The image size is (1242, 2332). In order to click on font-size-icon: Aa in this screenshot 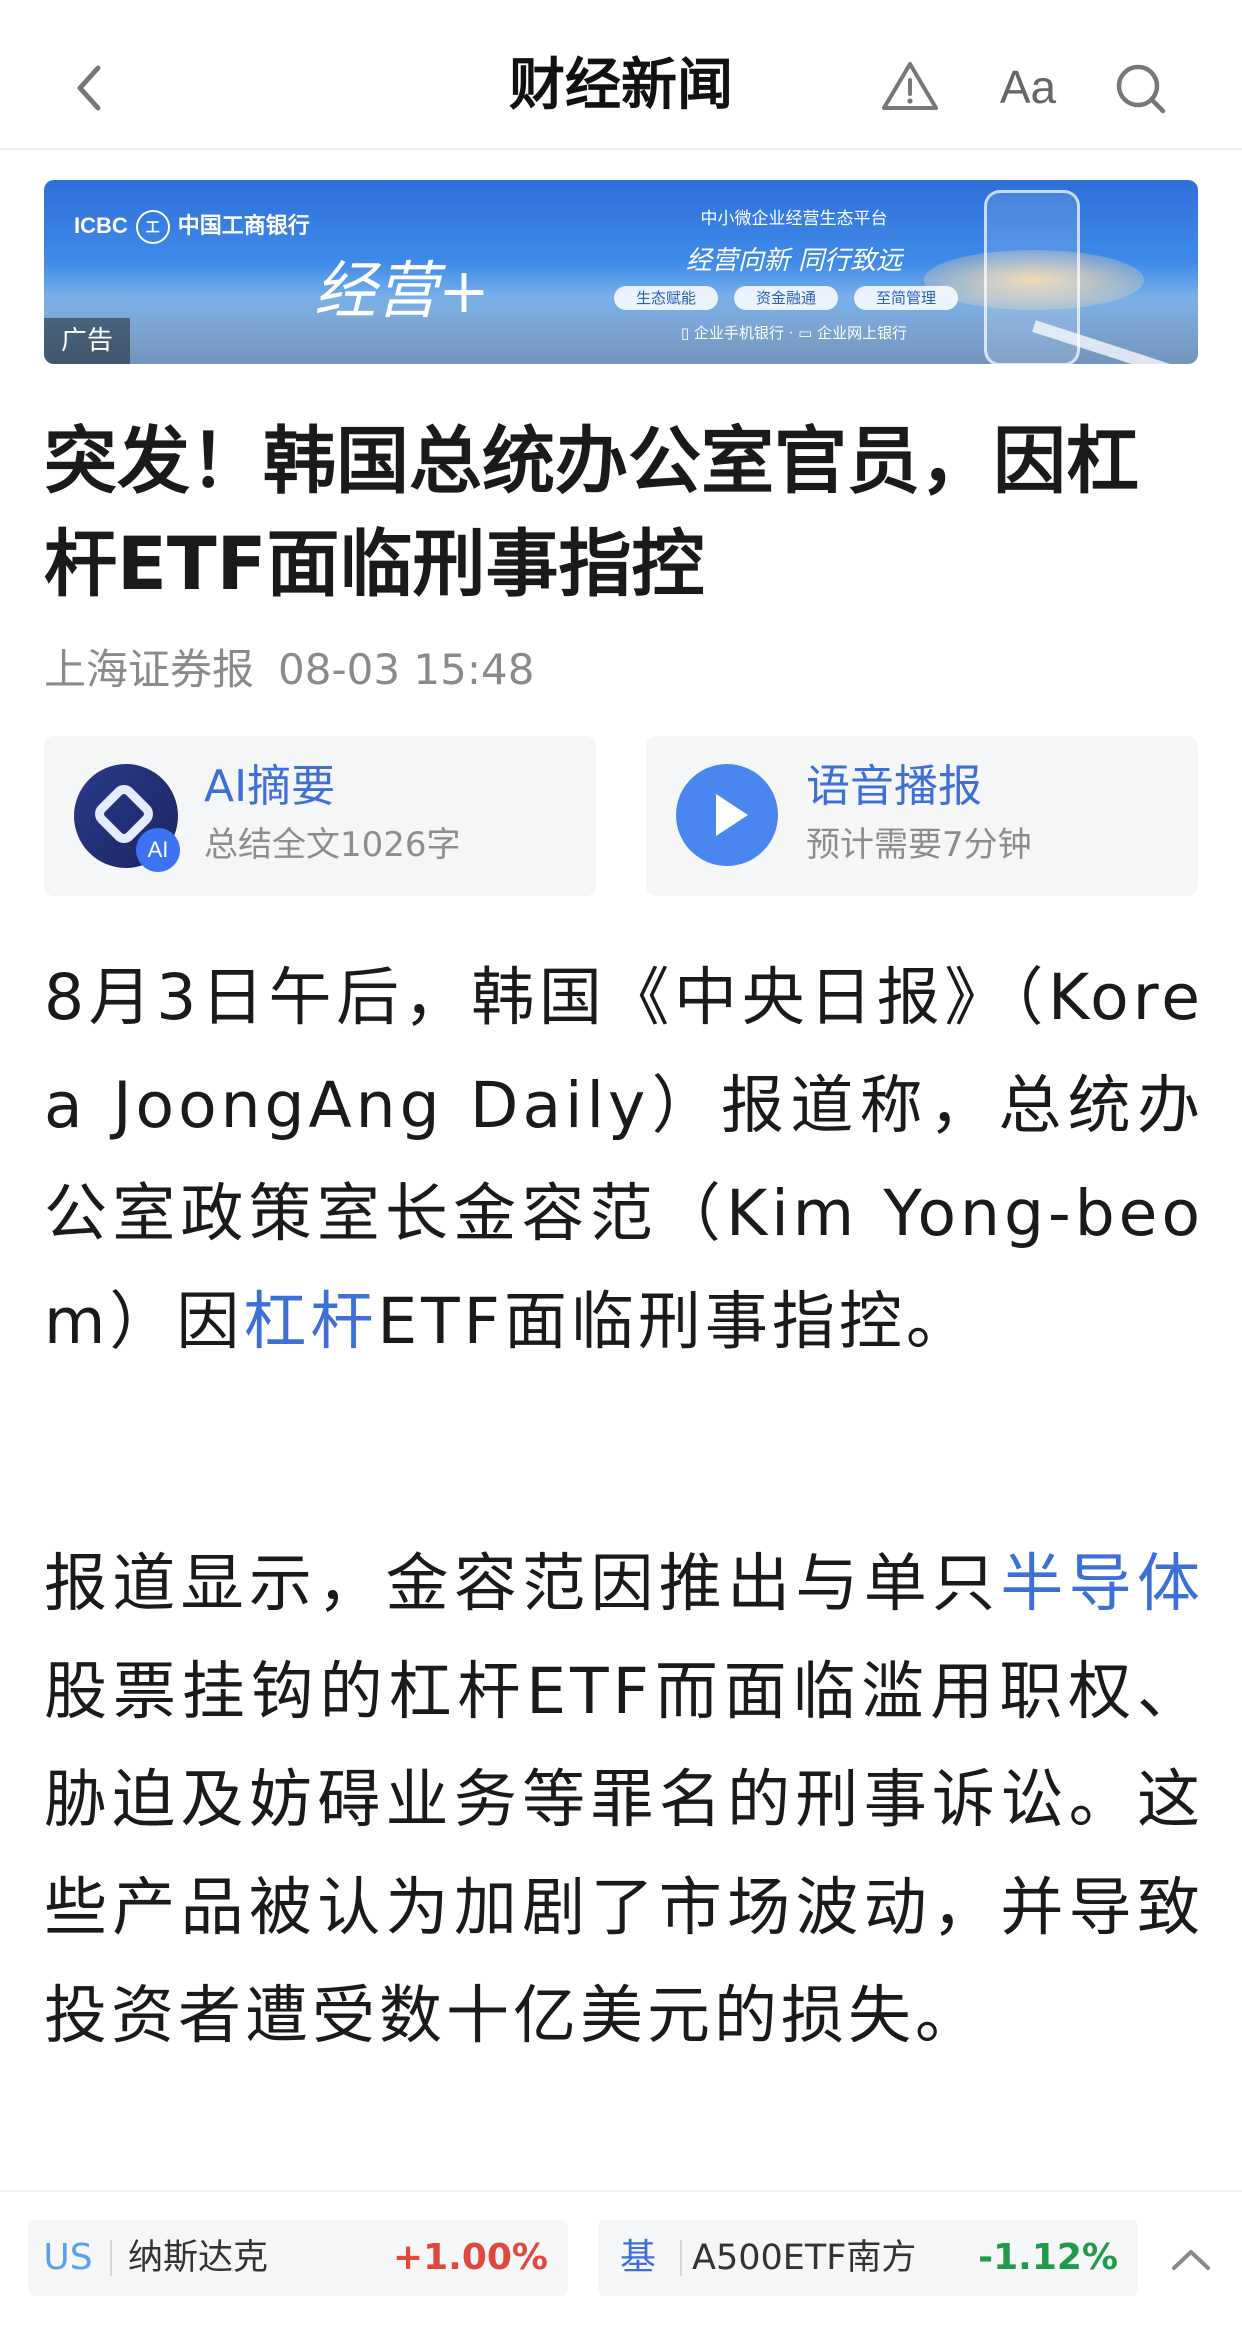, I will do `click(1028, 87)`.